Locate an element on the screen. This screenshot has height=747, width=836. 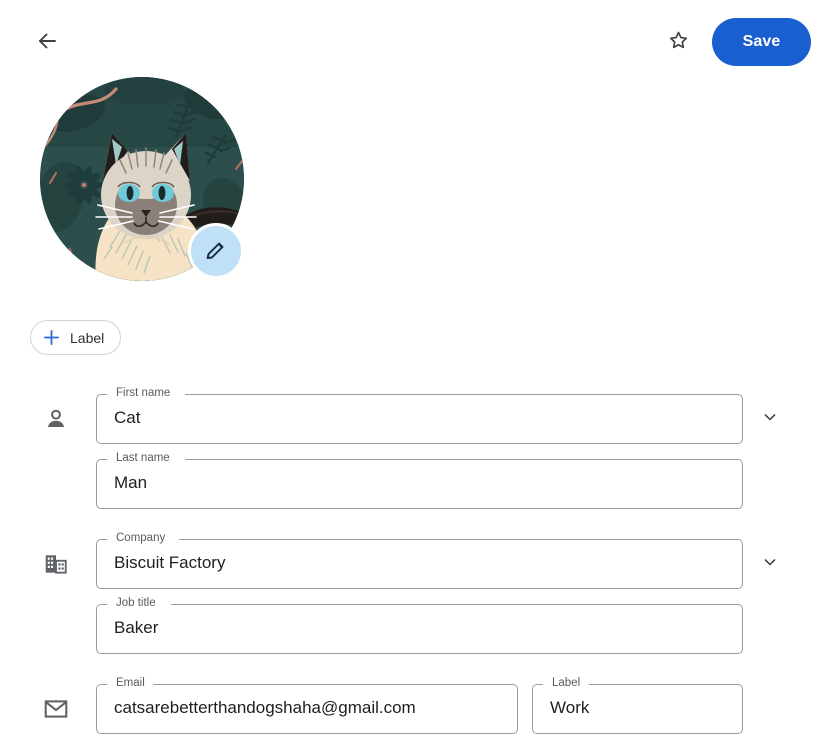
company-field: Company Biscuit Factory is located at coordinates (419, 560).